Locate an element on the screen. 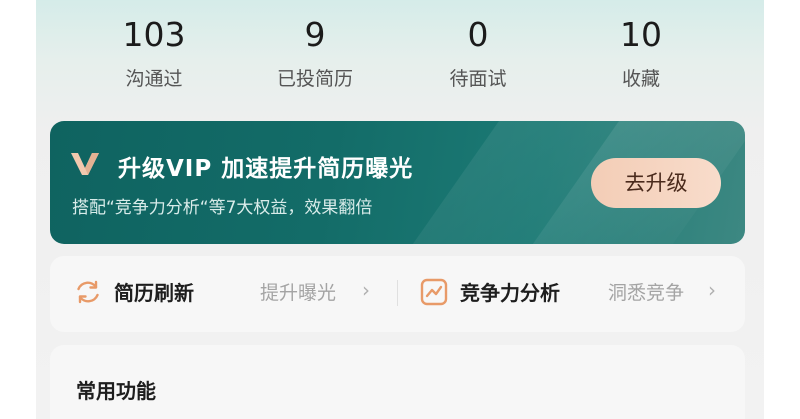  stat-label: 已投简历 is located at coordinates (314, 79).